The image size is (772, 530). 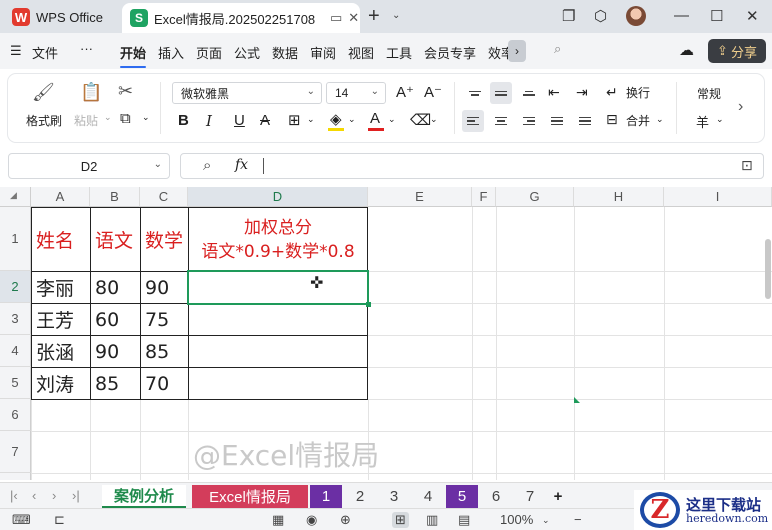 What do you see at coordinates (501, 121) in the screenshot?
I see `align-center-icon` at bounding box center [501, 121].